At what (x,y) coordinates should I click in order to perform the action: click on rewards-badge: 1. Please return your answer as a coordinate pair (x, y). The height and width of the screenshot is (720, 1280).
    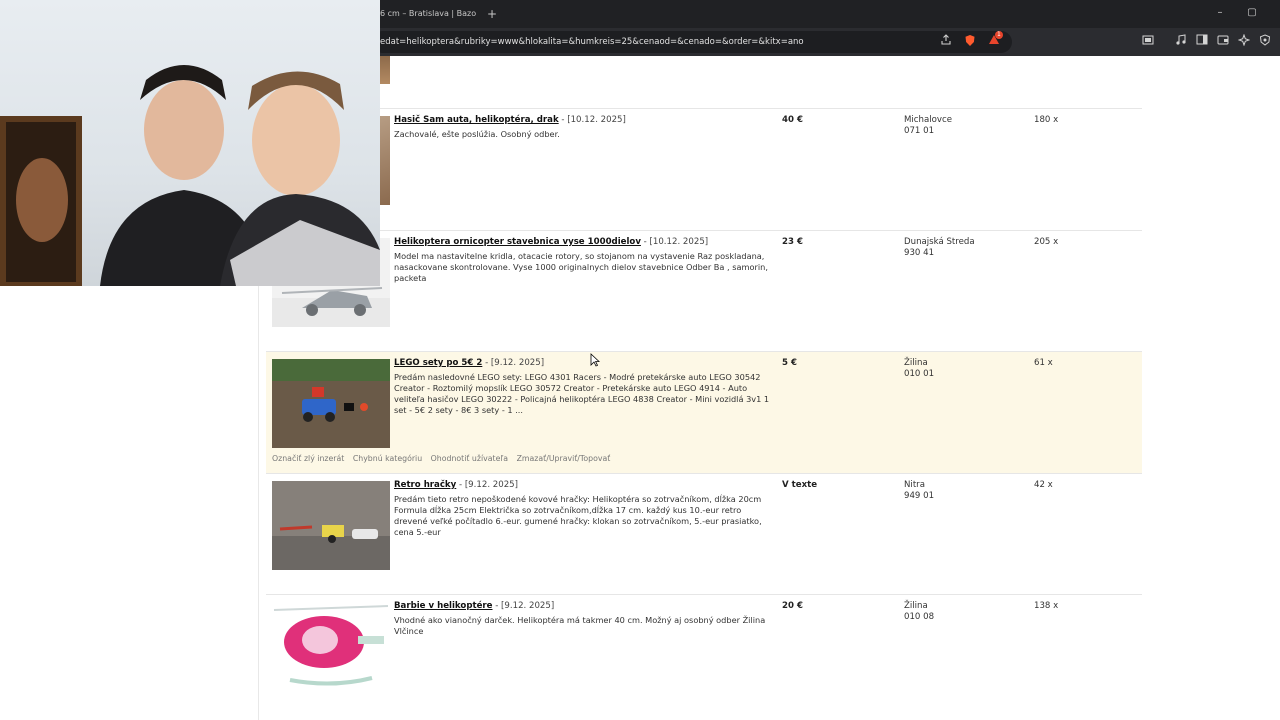
    Looking at the image, I should click on (999, 35).